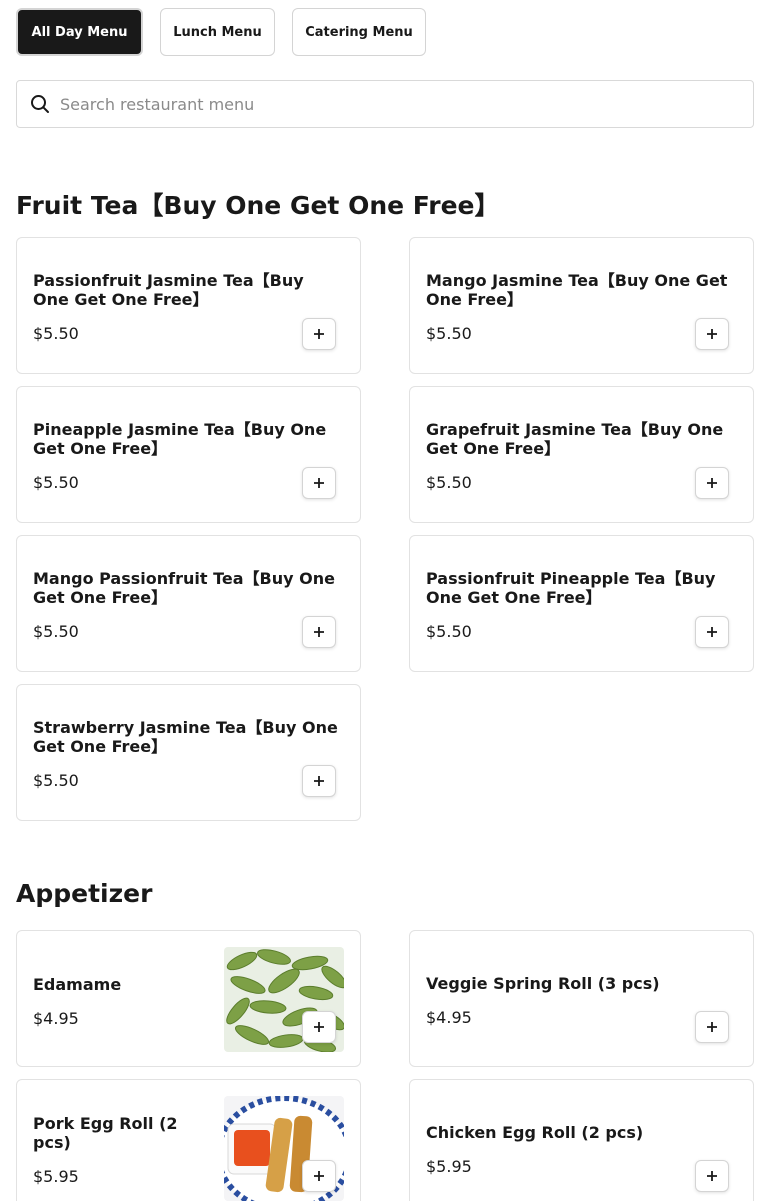 This screenshot has width=770, height=1201. What do you see at coordinates (359, 32) in the screenshot?
I see `tab-catering-menu: Catering Menu` at bounding box center [359, 32].